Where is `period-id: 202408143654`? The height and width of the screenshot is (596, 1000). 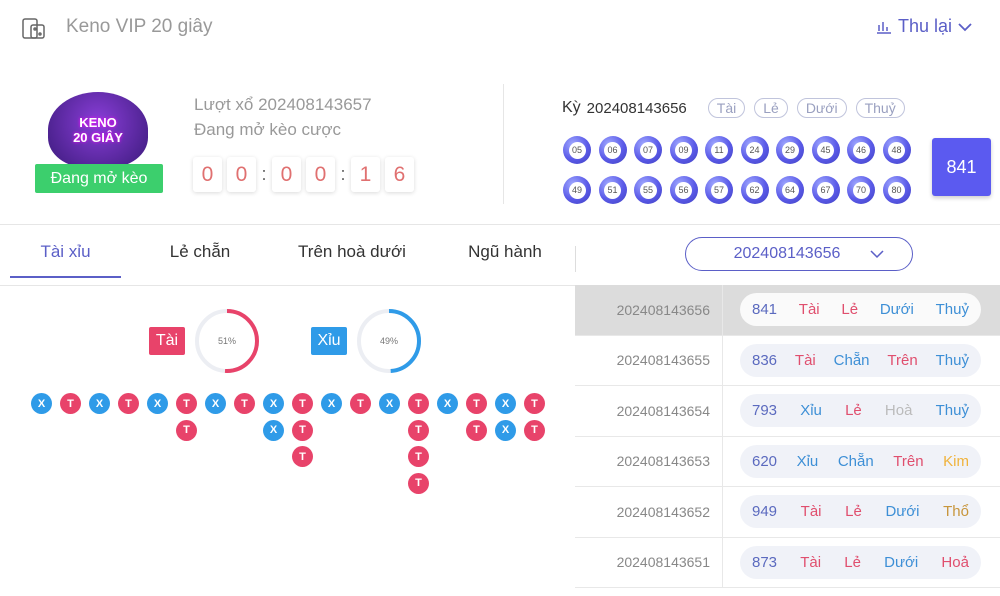
period-id: 202408143654 is located at coordinates (649, 411).